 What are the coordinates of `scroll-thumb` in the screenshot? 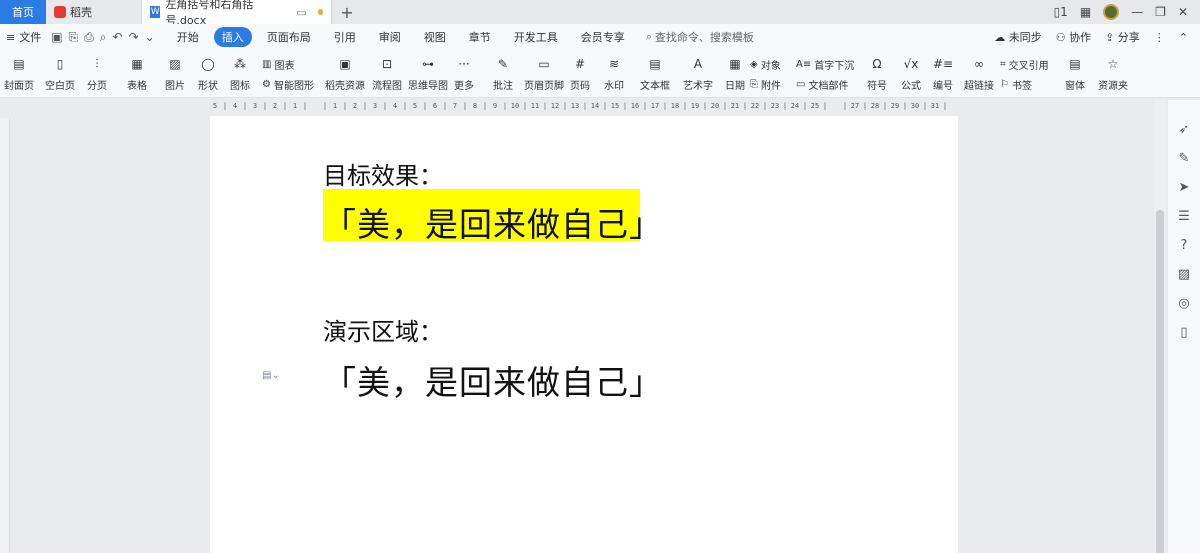 It's located at (1160, 381).